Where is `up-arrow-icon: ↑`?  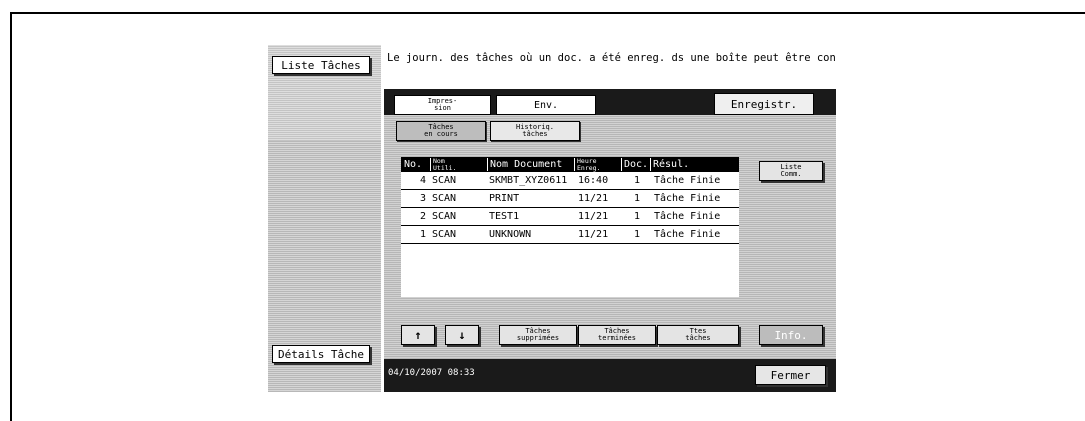 up-arrow-icon: ↑ is located at coordinates (418, 335).